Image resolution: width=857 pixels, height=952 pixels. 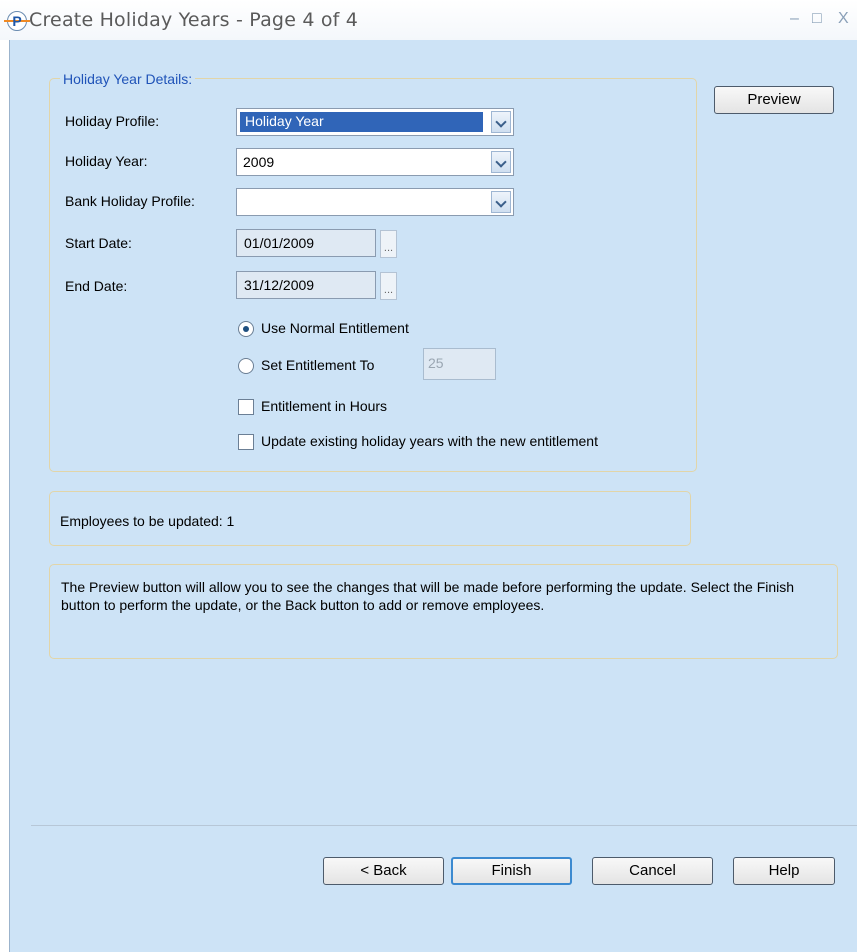 What do you see at coordinates (284, 121) in the screenshot?
I see `holiday-profile-value: Holiday Year` at bounding box center [284, 121].